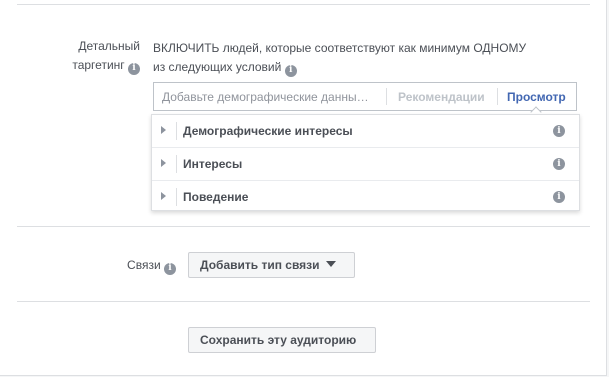  I want to click on category-label: Поведение, so click(215, 197).